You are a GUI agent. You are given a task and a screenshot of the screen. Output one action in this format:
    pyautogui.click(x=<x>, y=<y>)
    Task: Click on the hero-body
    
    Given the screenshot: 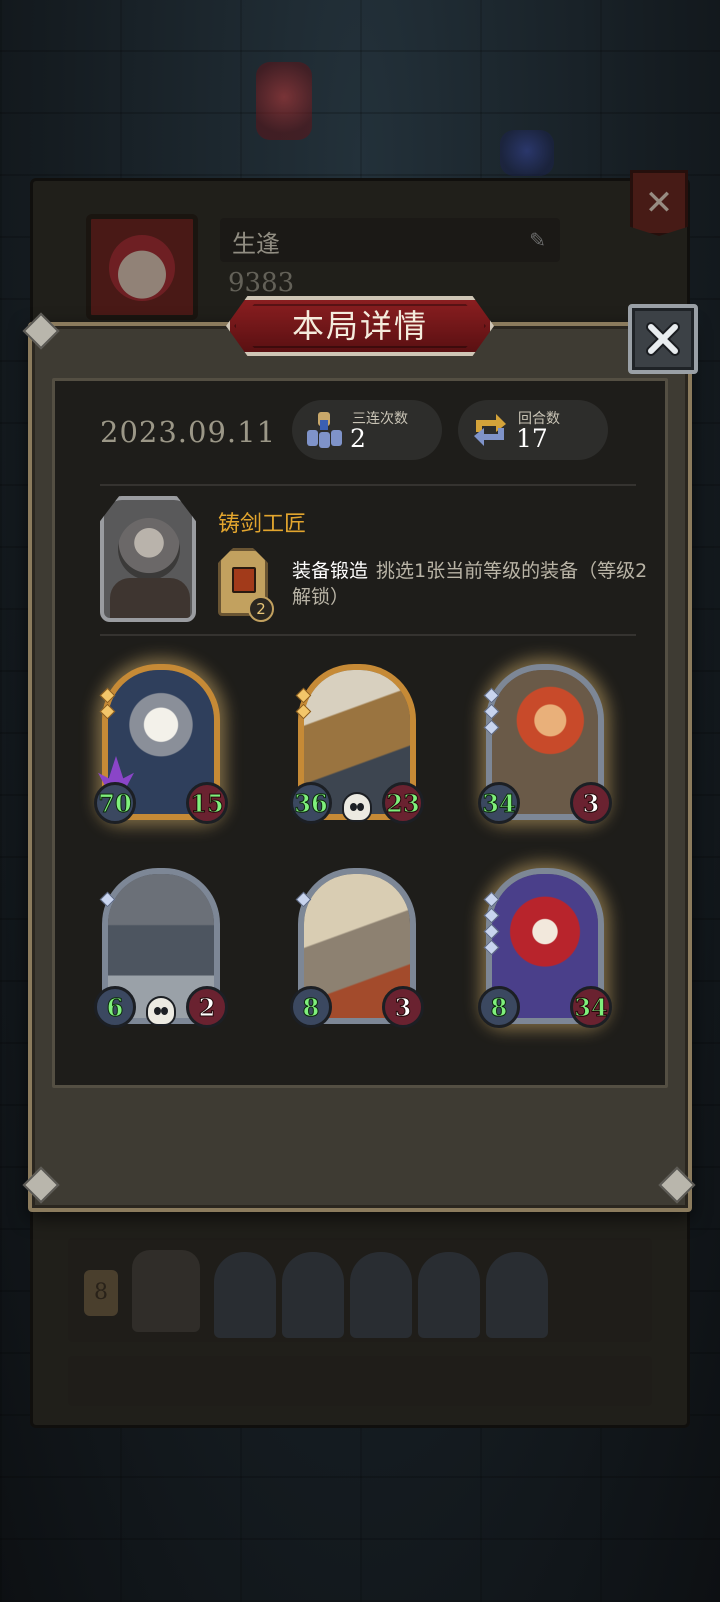 What is the action you would take?
    pyautogui.click(x=150, y=598)
    